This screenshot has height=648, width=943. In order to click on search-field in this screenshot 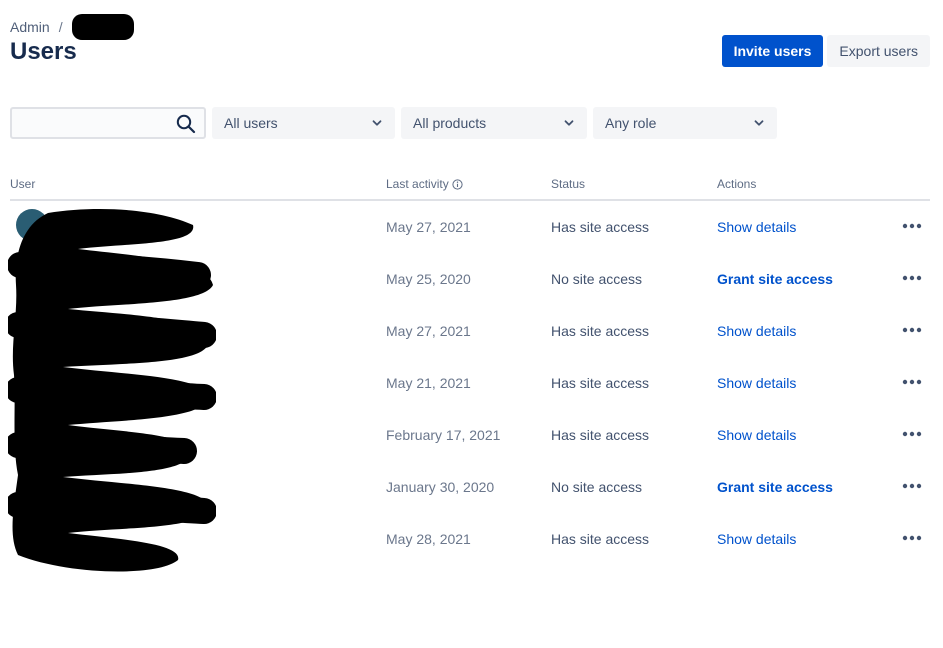, I will do `click(108, 123)`.